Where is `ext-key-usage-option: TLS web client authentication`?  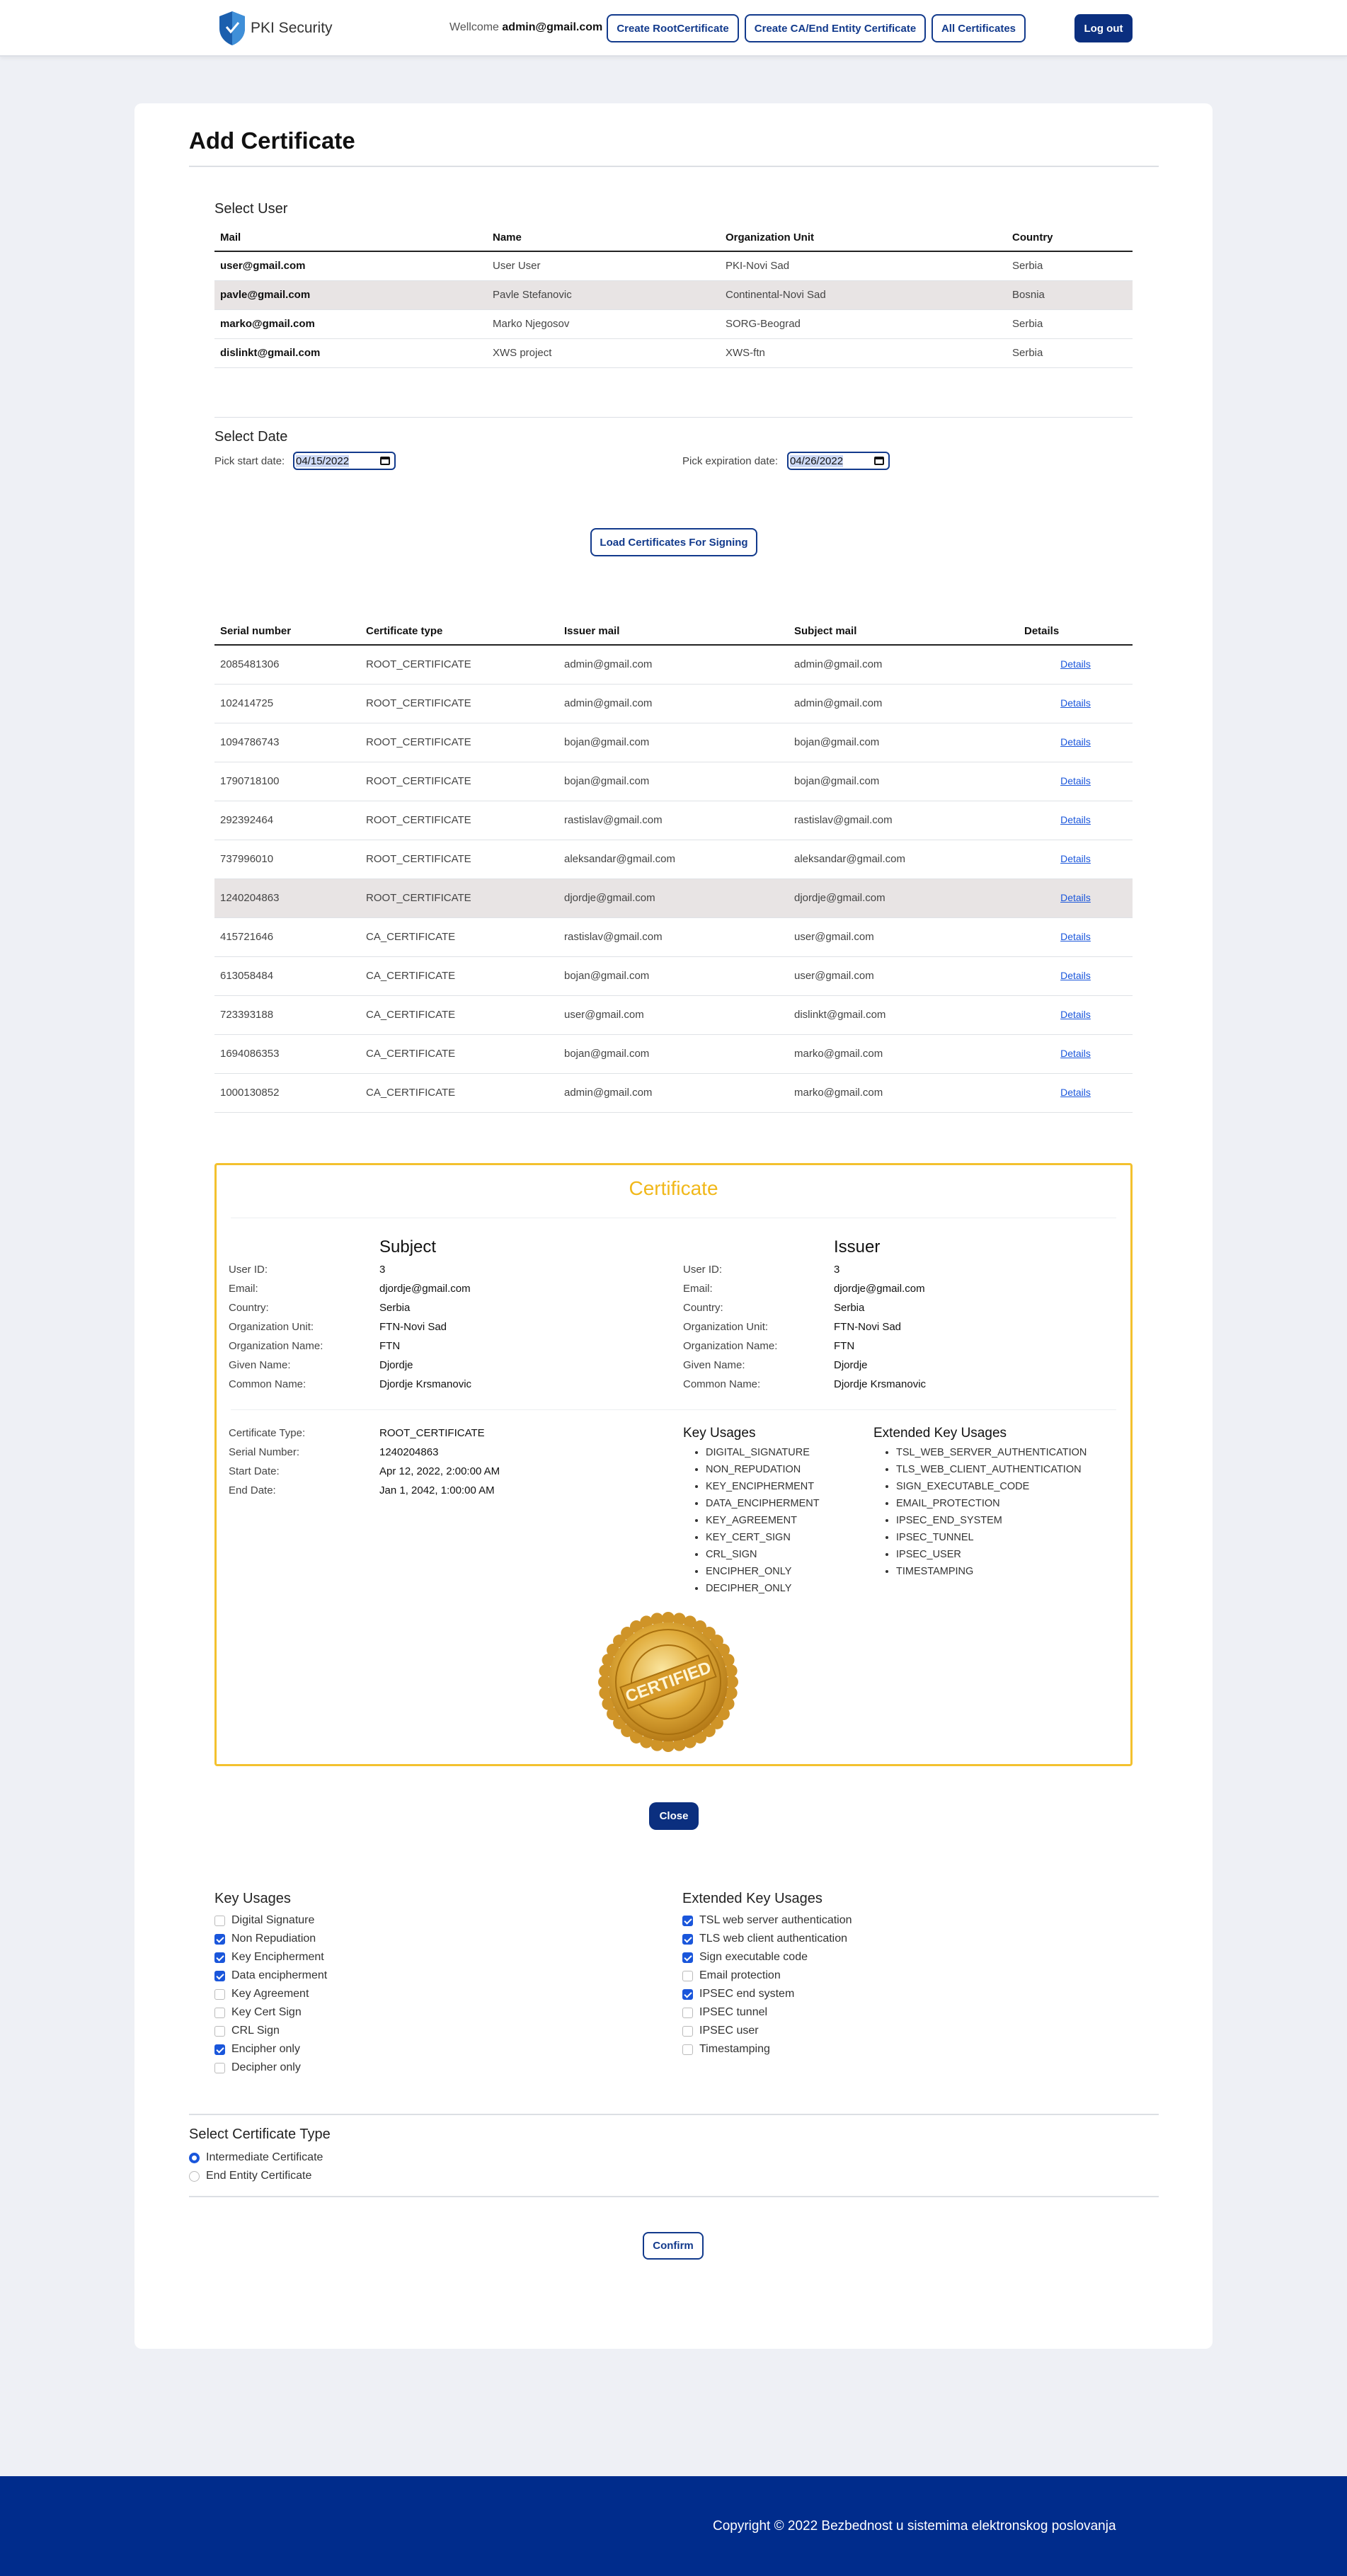
ext-key-usage-option: TLS web client authentication is located at coordinates (767, 1939).